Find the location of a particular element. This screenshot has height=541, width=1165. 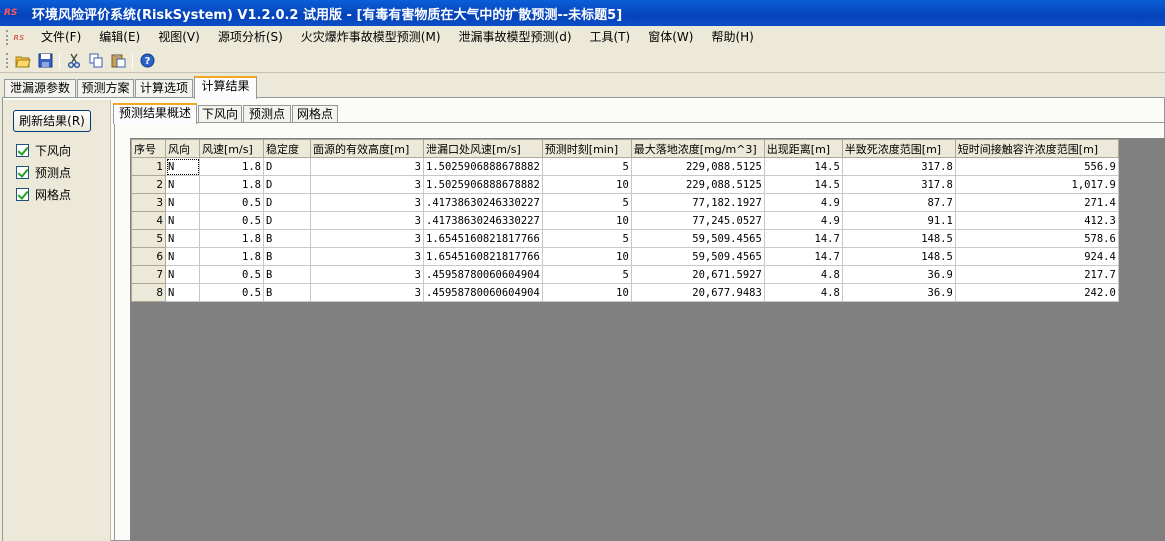

column-header: 泄漏口处风速[m/s] is located at coordinates (483, 148).